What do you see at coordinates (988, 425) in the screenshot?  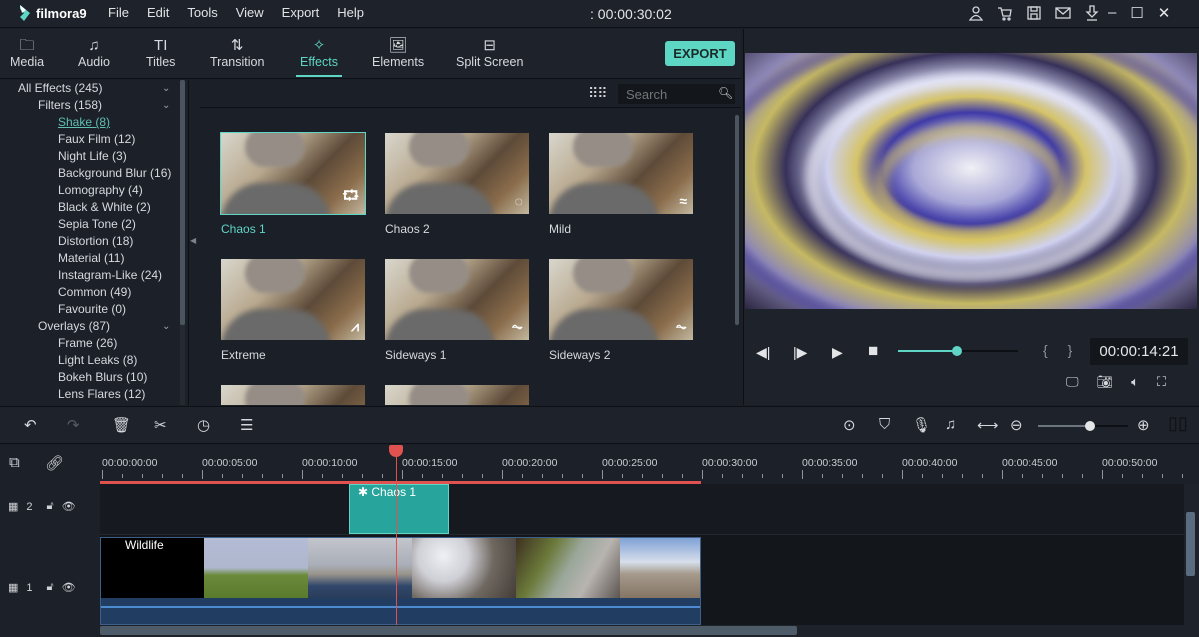 I see `fit-timeline-icon: ⟷` at bounding box center [988, 425].